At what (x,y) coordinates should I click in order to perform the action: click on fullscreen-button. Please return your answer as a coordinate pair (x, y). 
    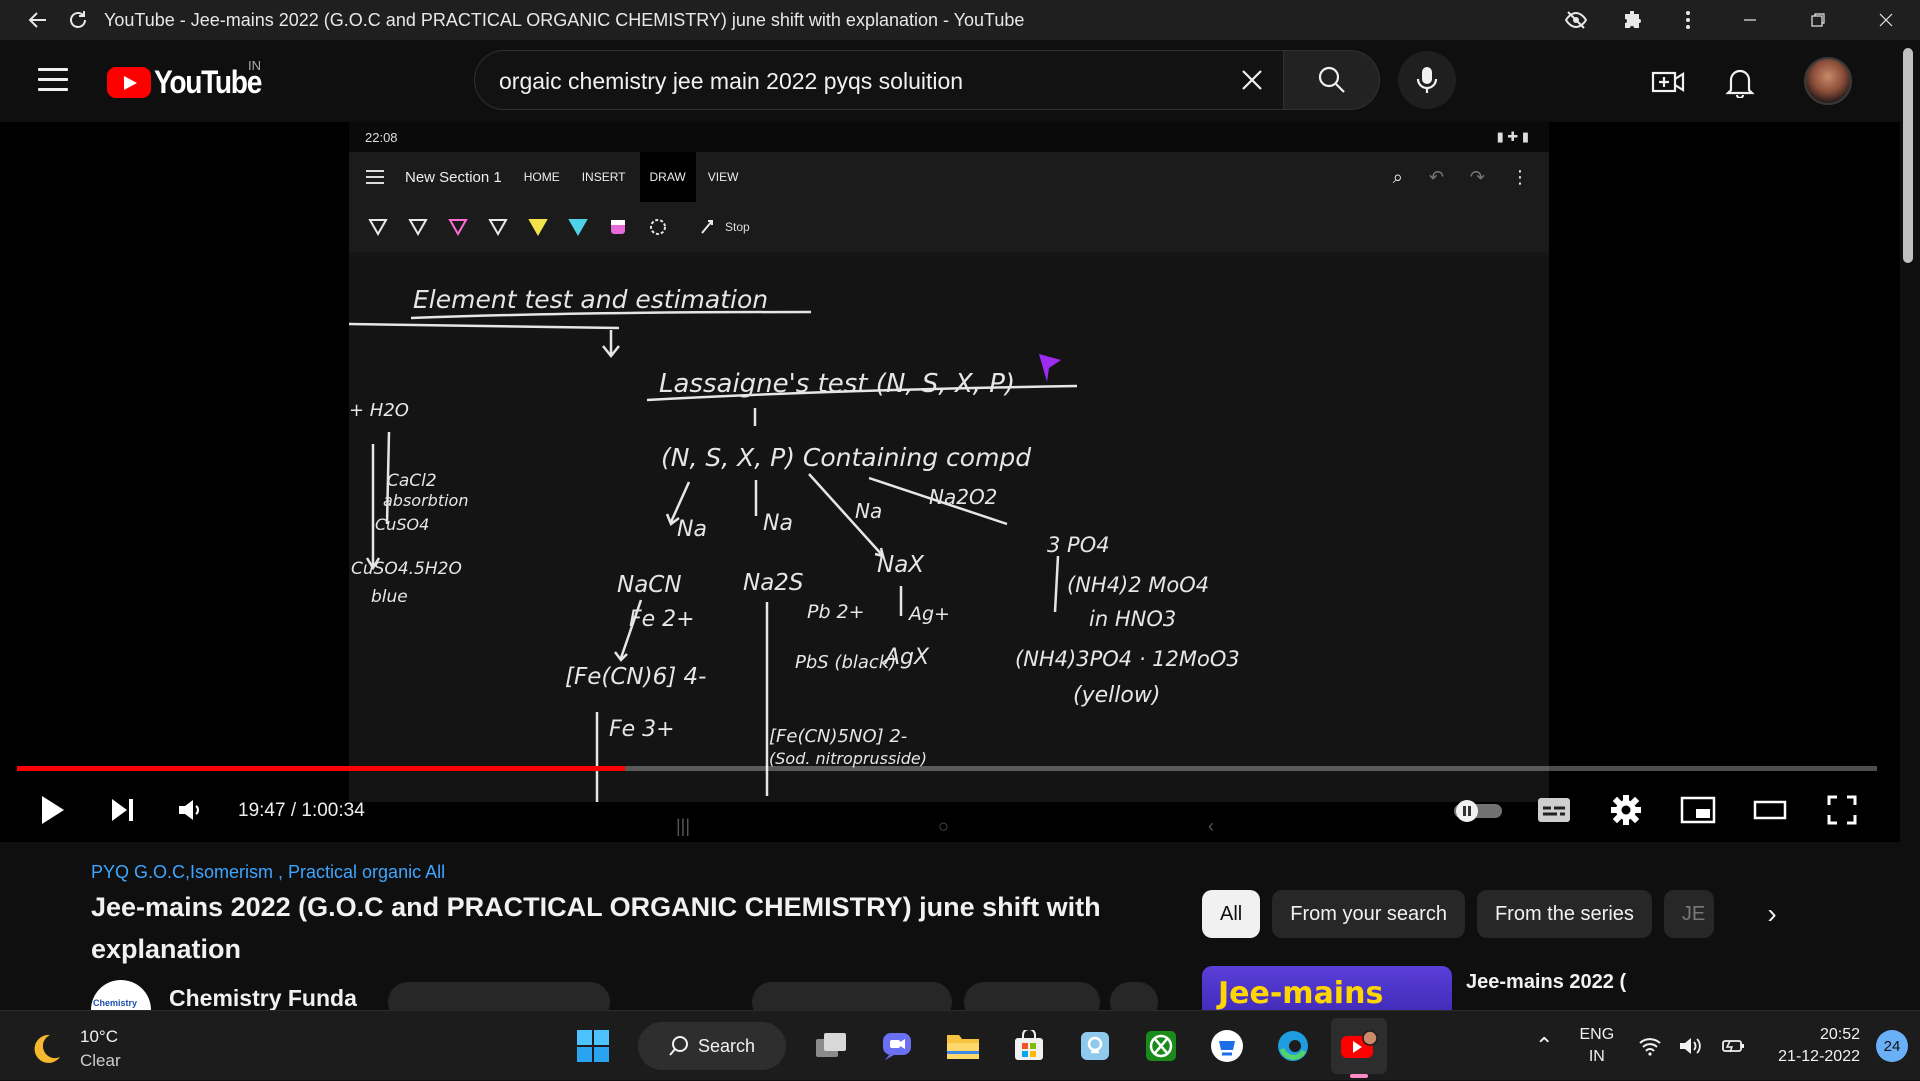
    Looking at the image, I should click on (1842, 810).